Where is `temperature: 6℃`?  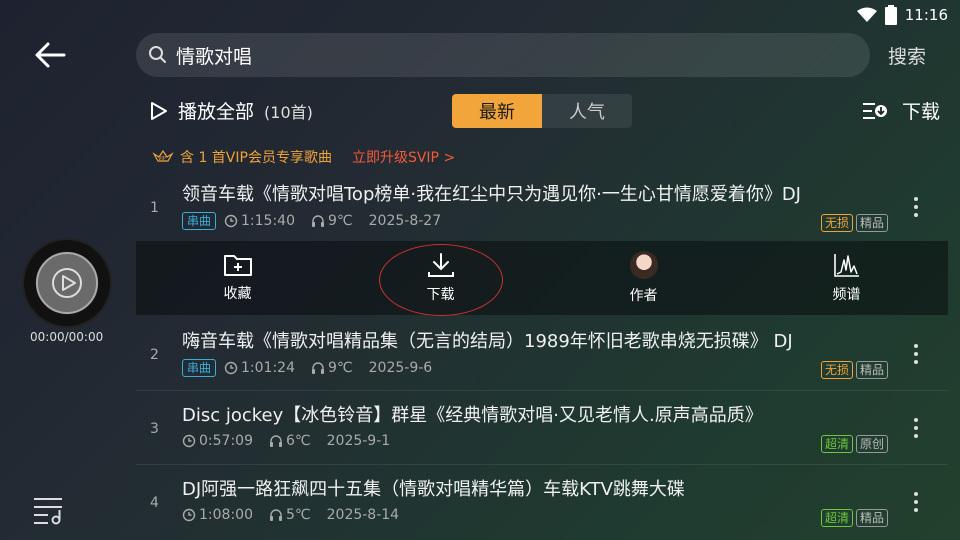 temperature: 6℃ is located at coordinates (290, 441).